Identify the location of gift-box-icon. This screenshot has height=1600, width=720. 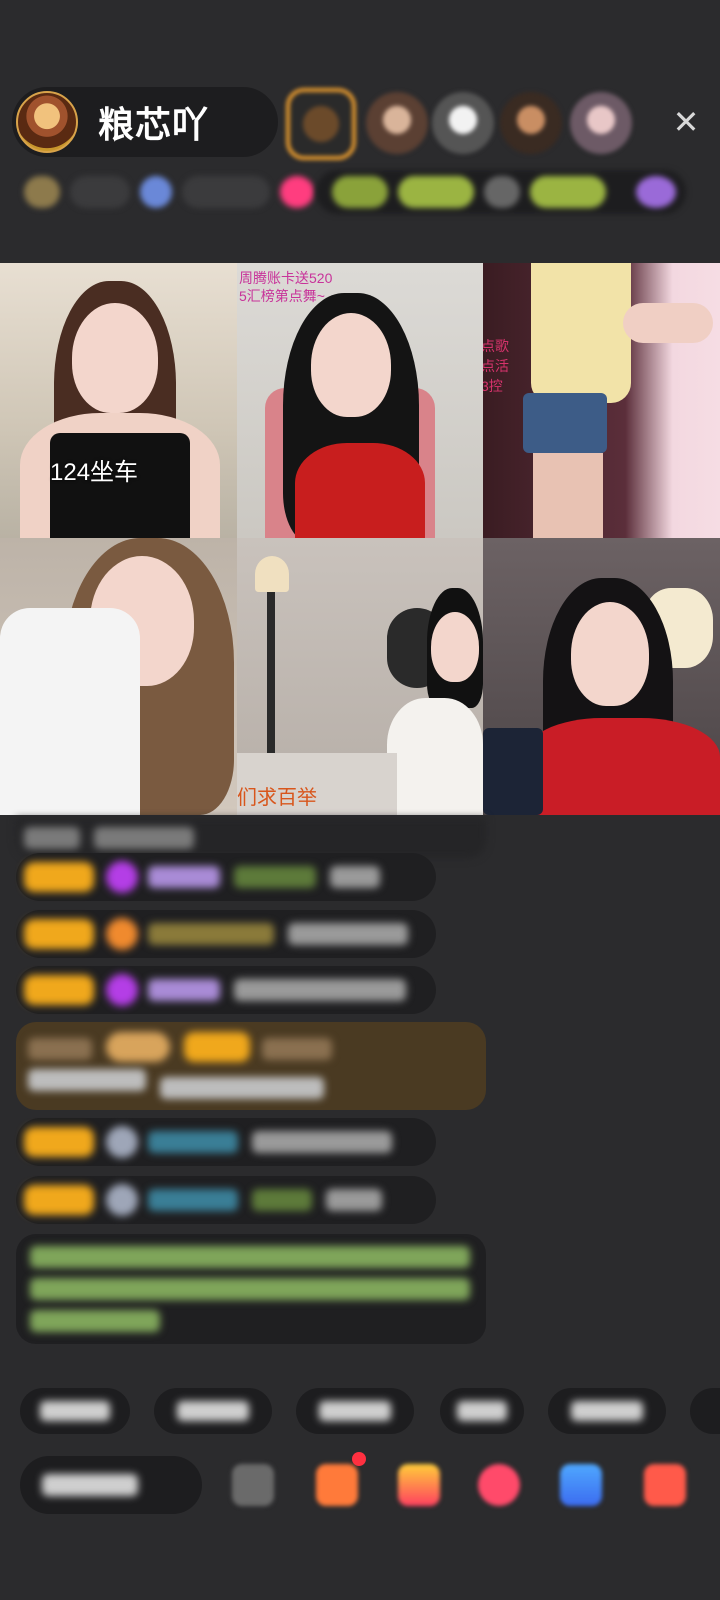
(337, 1485).